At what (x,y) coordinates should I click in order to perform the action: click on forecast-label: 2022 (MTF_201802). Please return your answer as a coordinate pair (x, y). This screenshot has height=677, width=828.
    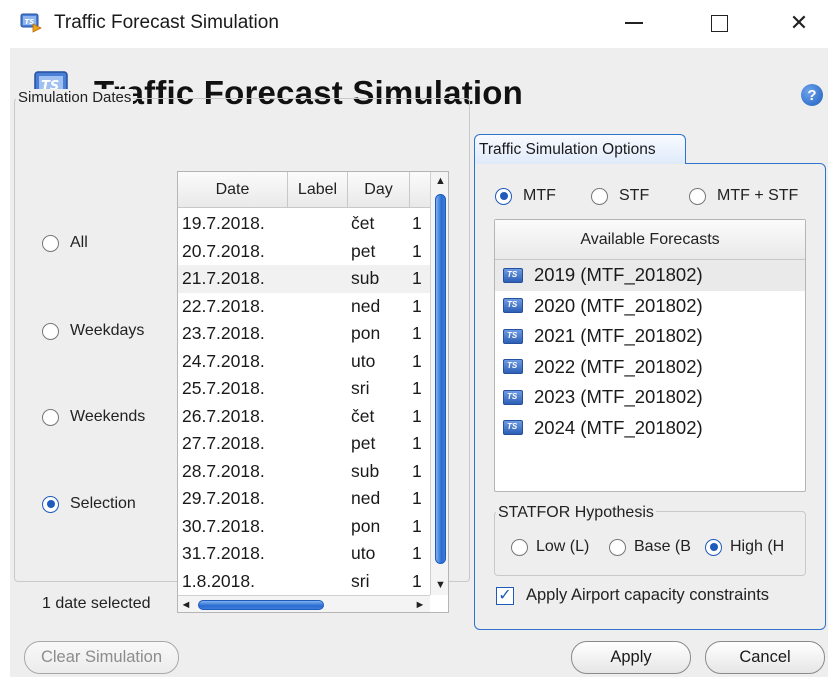
    Looking at the image, I should click on (618, 366).